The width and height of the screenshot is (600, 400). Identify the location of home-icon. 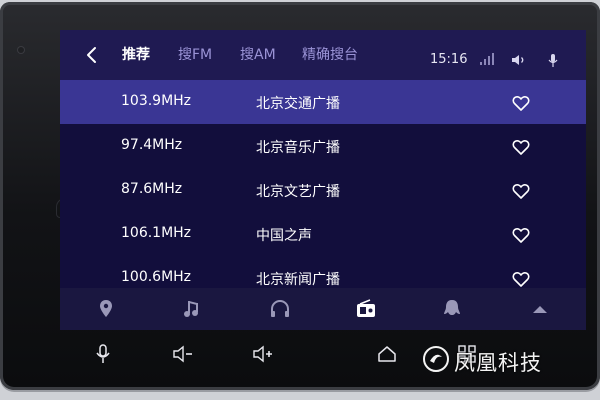
(387, 354).